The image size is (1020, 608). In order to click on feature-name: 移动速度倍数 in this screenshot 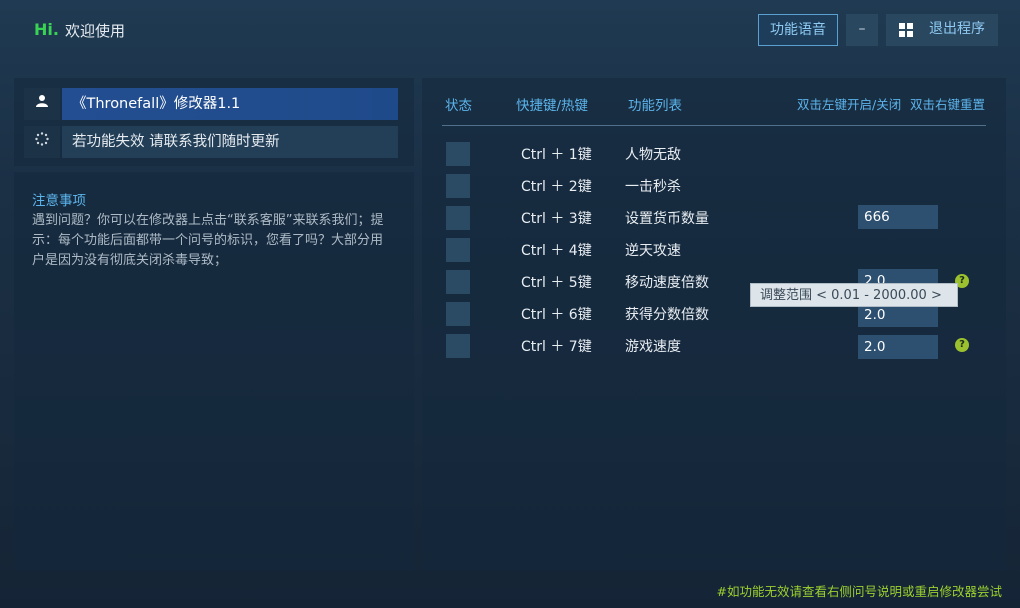, I will do `click(667, 283)`.